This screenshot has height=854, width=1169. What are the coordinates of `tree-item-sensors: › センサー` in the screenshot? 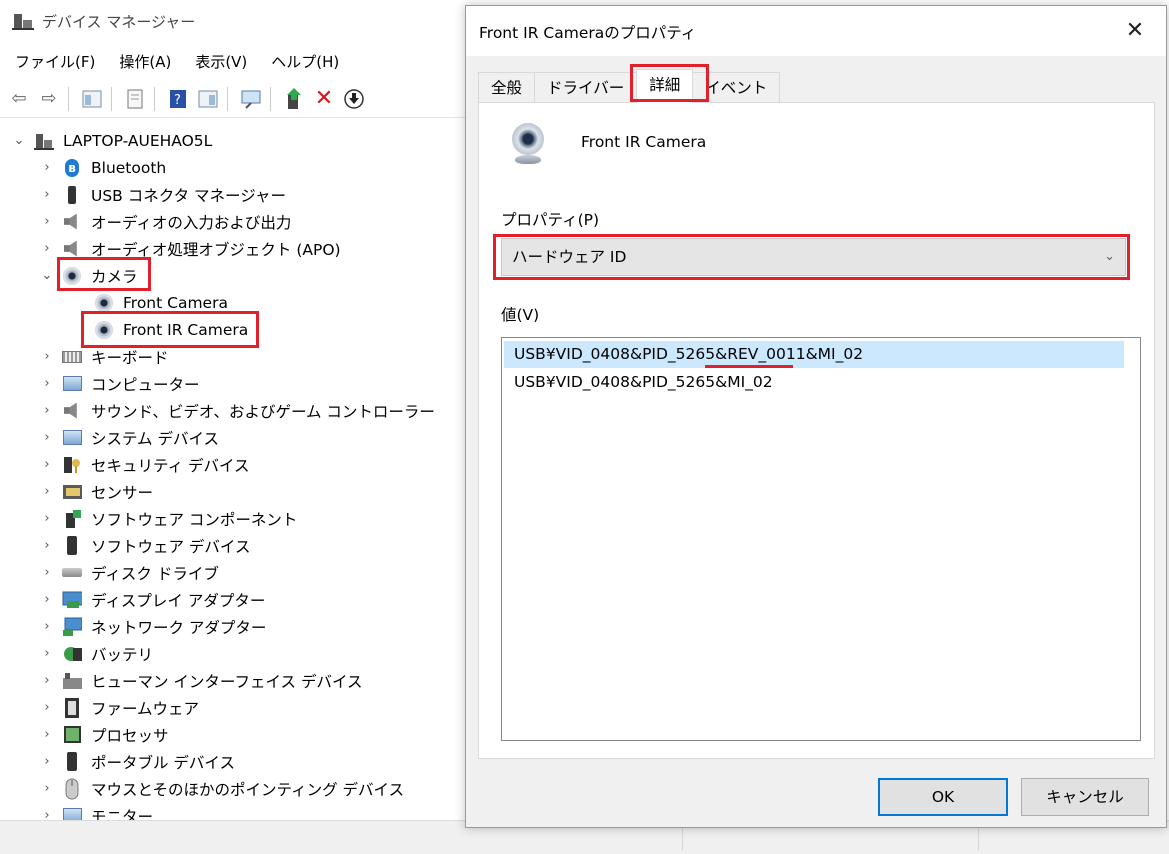 It's located at (96, 491).